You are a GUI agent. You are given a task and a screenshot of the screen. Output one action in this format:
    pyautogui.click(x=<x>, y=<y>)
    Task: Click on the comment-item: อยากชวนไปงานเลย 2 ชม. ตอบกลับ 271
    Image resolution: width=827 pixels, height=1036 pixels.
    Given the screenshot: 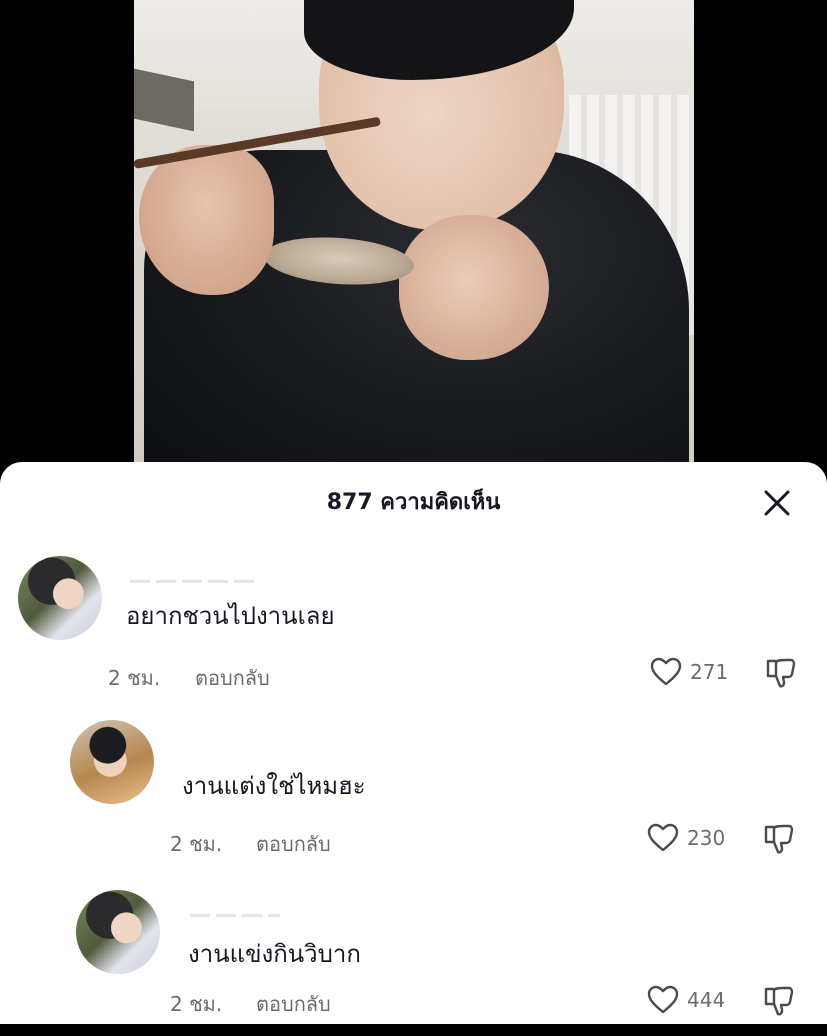 What is the action you would take?
    pyautogui.click(x=413, y=627)
    